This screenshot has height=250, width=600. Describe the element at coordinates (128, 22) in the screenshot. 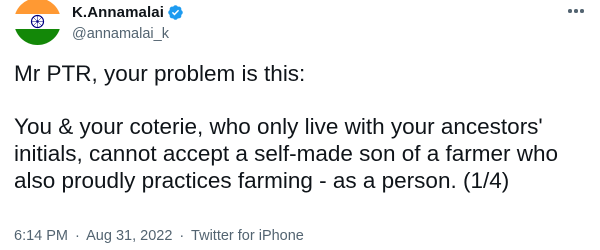

I see `author-names: K.Annamalai @annamalai_k` at that location.